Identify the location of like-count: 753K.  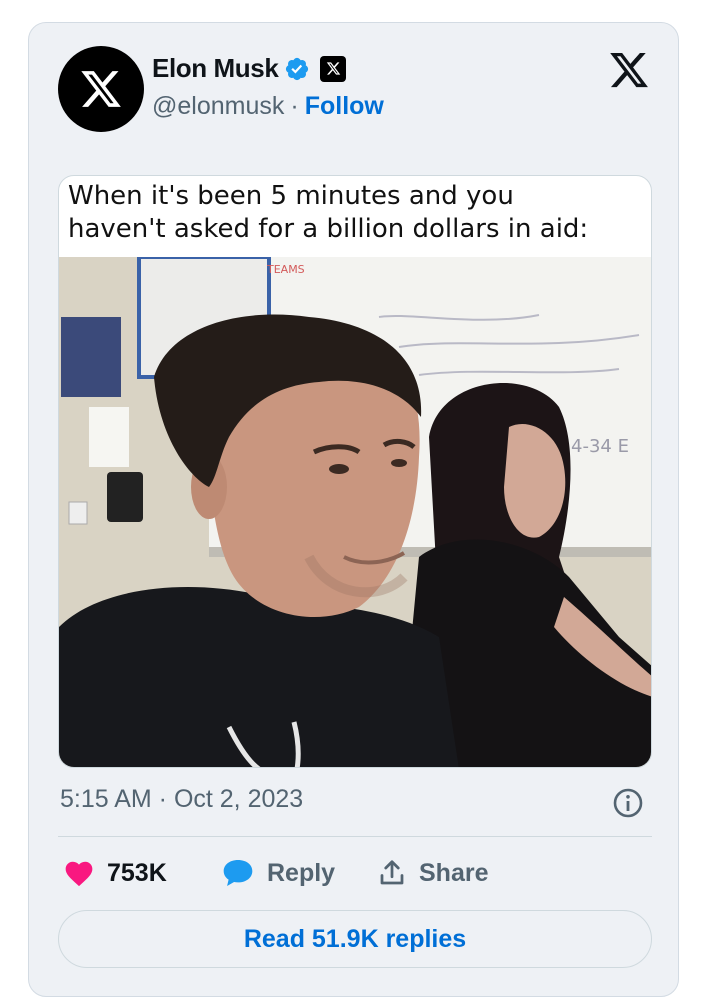
(137, 872).